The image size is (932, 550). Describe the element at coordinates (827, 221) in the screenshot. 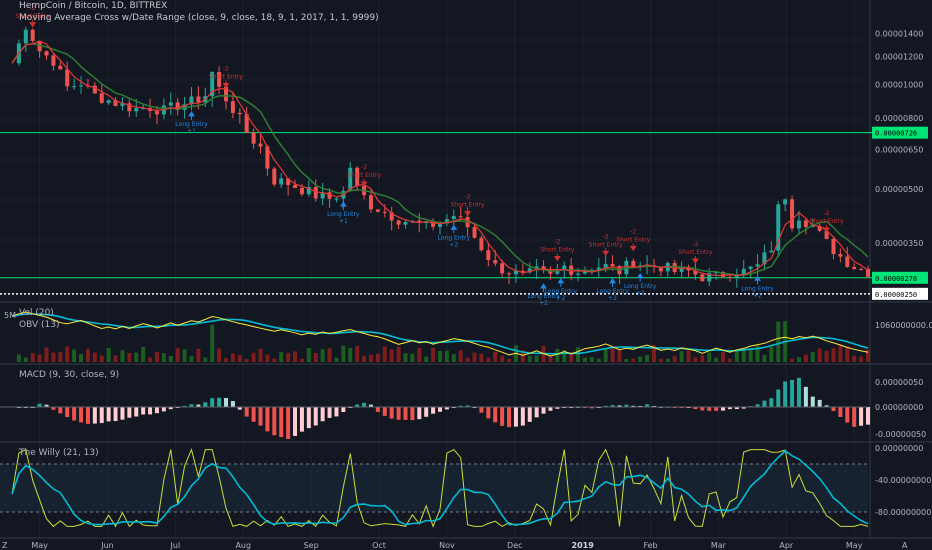

I see `short-entry-label-16: Short Entry` at that location.